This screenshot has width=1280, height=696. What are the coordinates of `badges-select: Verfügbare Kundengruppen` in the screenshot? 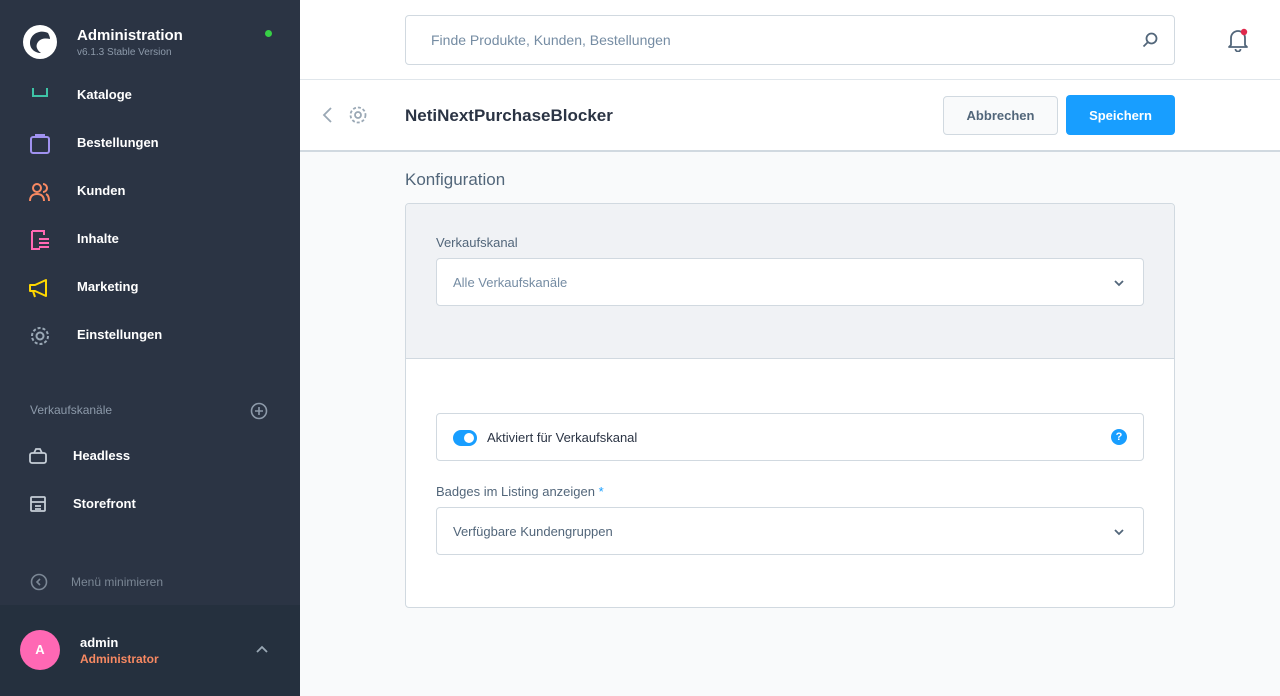 It's located at (790, 531).